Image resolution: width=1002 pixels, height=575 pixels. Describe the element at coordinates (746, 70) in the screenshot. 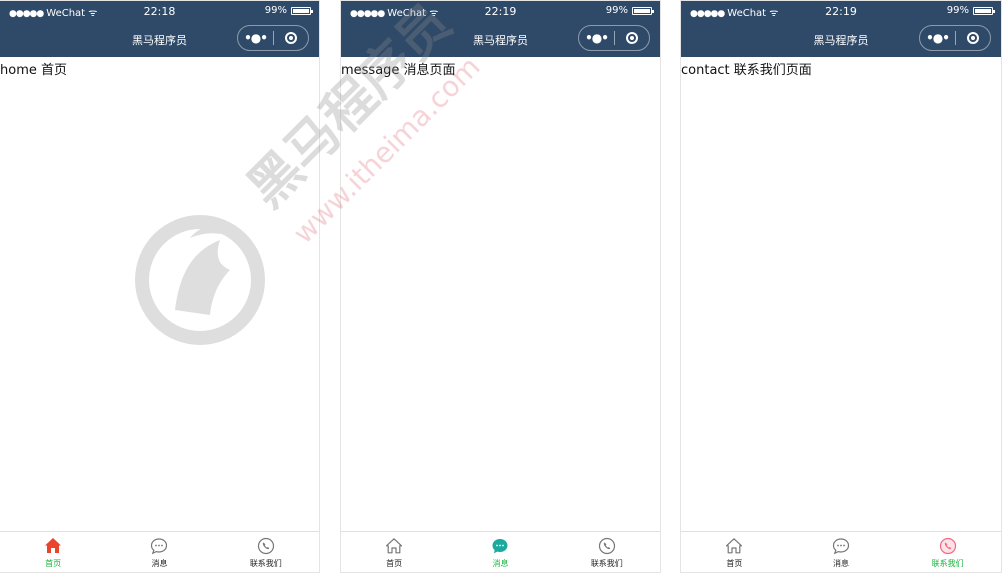

I see `page-content-text: contact 联系我们页面` at that location.